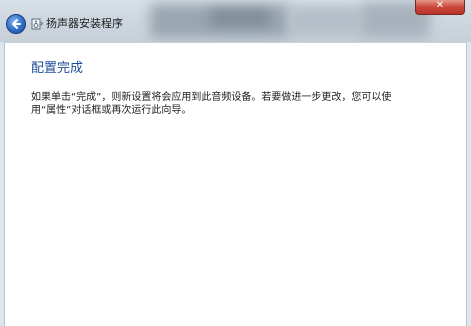 This screenshot has width=471, height=326. What do you see at coordinates (37, 24) in the screenshot?
I see `speaker-wizard-icon` at bounding box center [37, 24].